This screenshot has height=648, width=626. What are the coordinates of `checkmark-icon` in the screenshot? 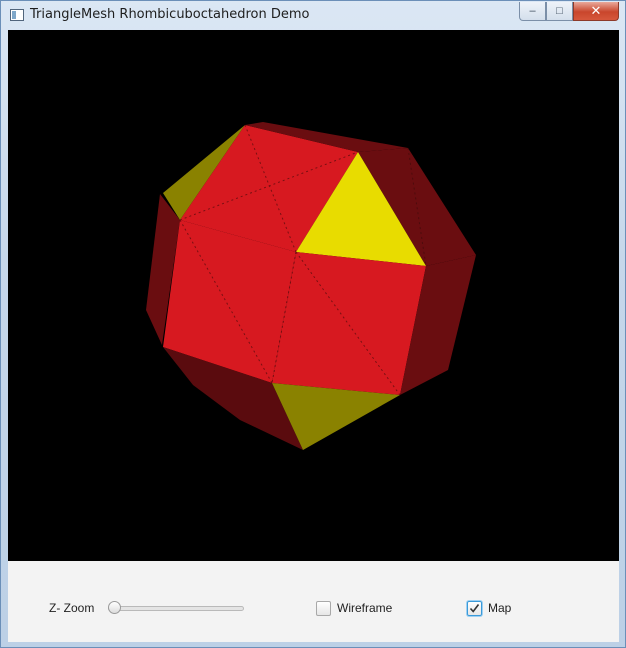 It's located at (474, 608).